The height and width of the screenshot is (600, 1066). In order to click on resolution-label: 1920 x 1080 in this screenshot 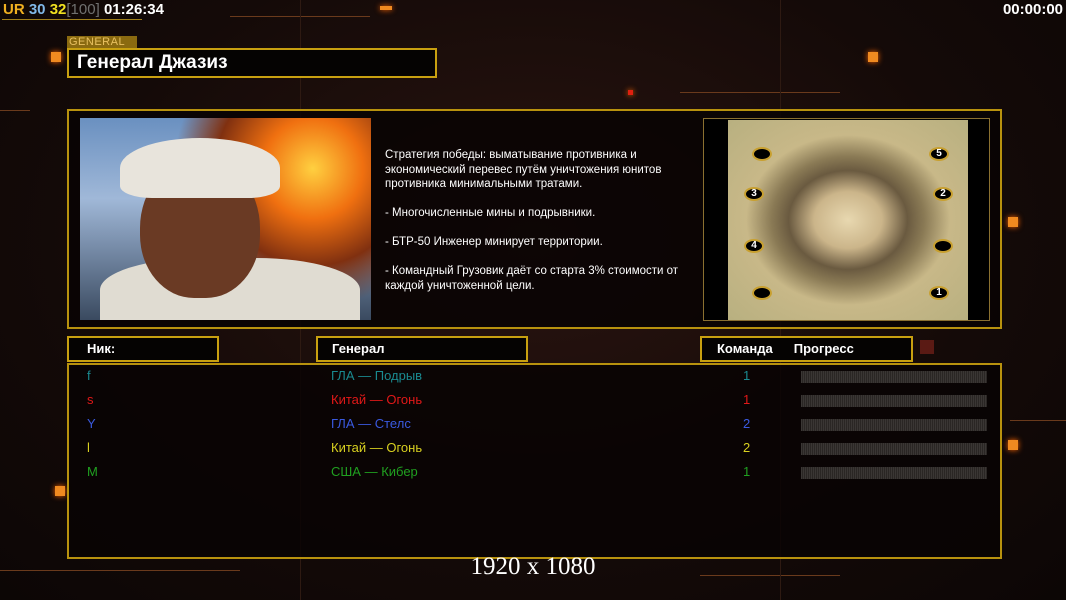, I will do `click(533, 566)`.